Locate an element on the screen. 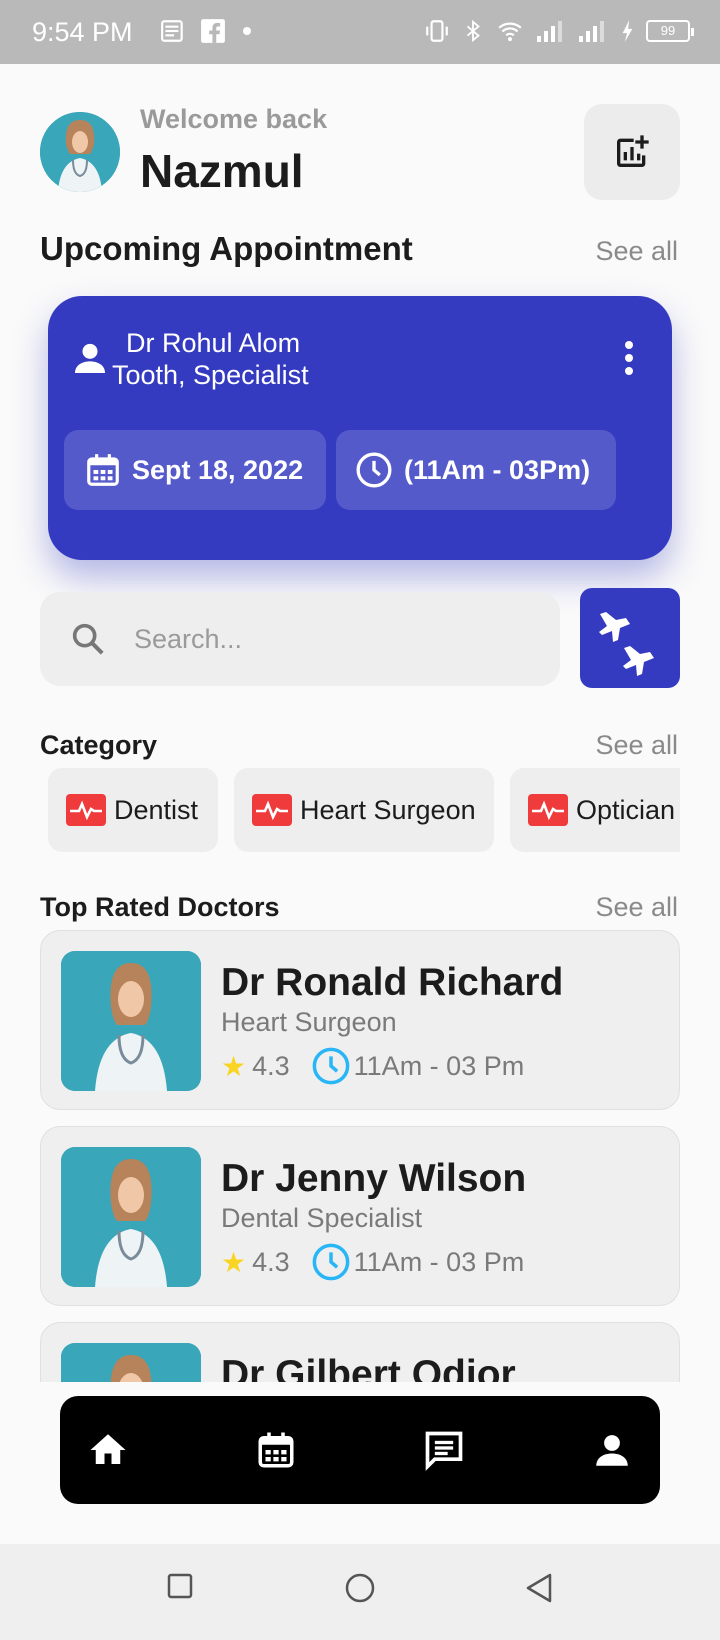 This screenshot has width=720, height=1640. flights-icon is located at coordinates (626, 644).